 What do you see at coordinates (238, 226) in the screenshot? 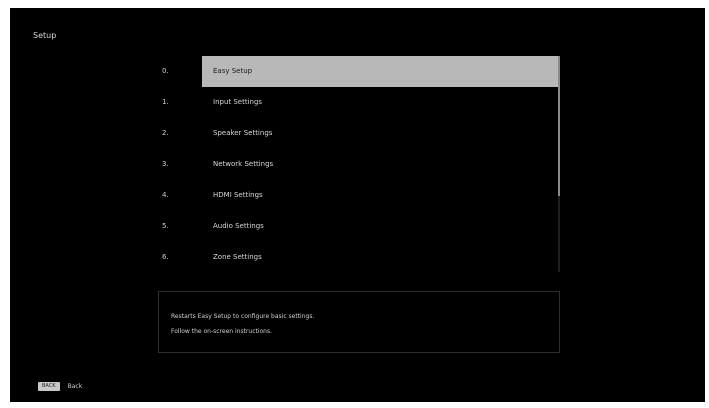
I see `menu-item-label: Audio Settings` at bounding box center [238, 226].